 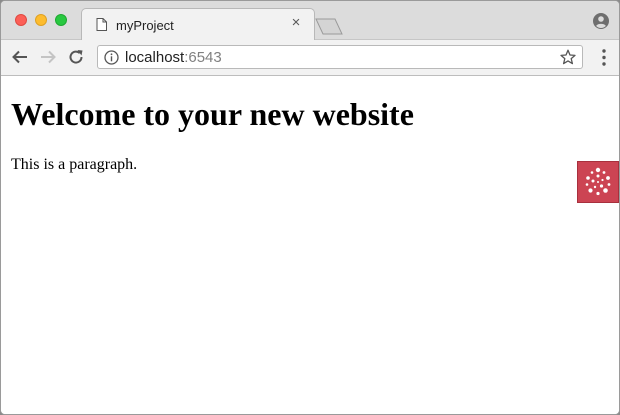 What do you see at coordinates (155, 57) in the screenshot?
I see `url-host: localhost` at bounding box center [155, 57].